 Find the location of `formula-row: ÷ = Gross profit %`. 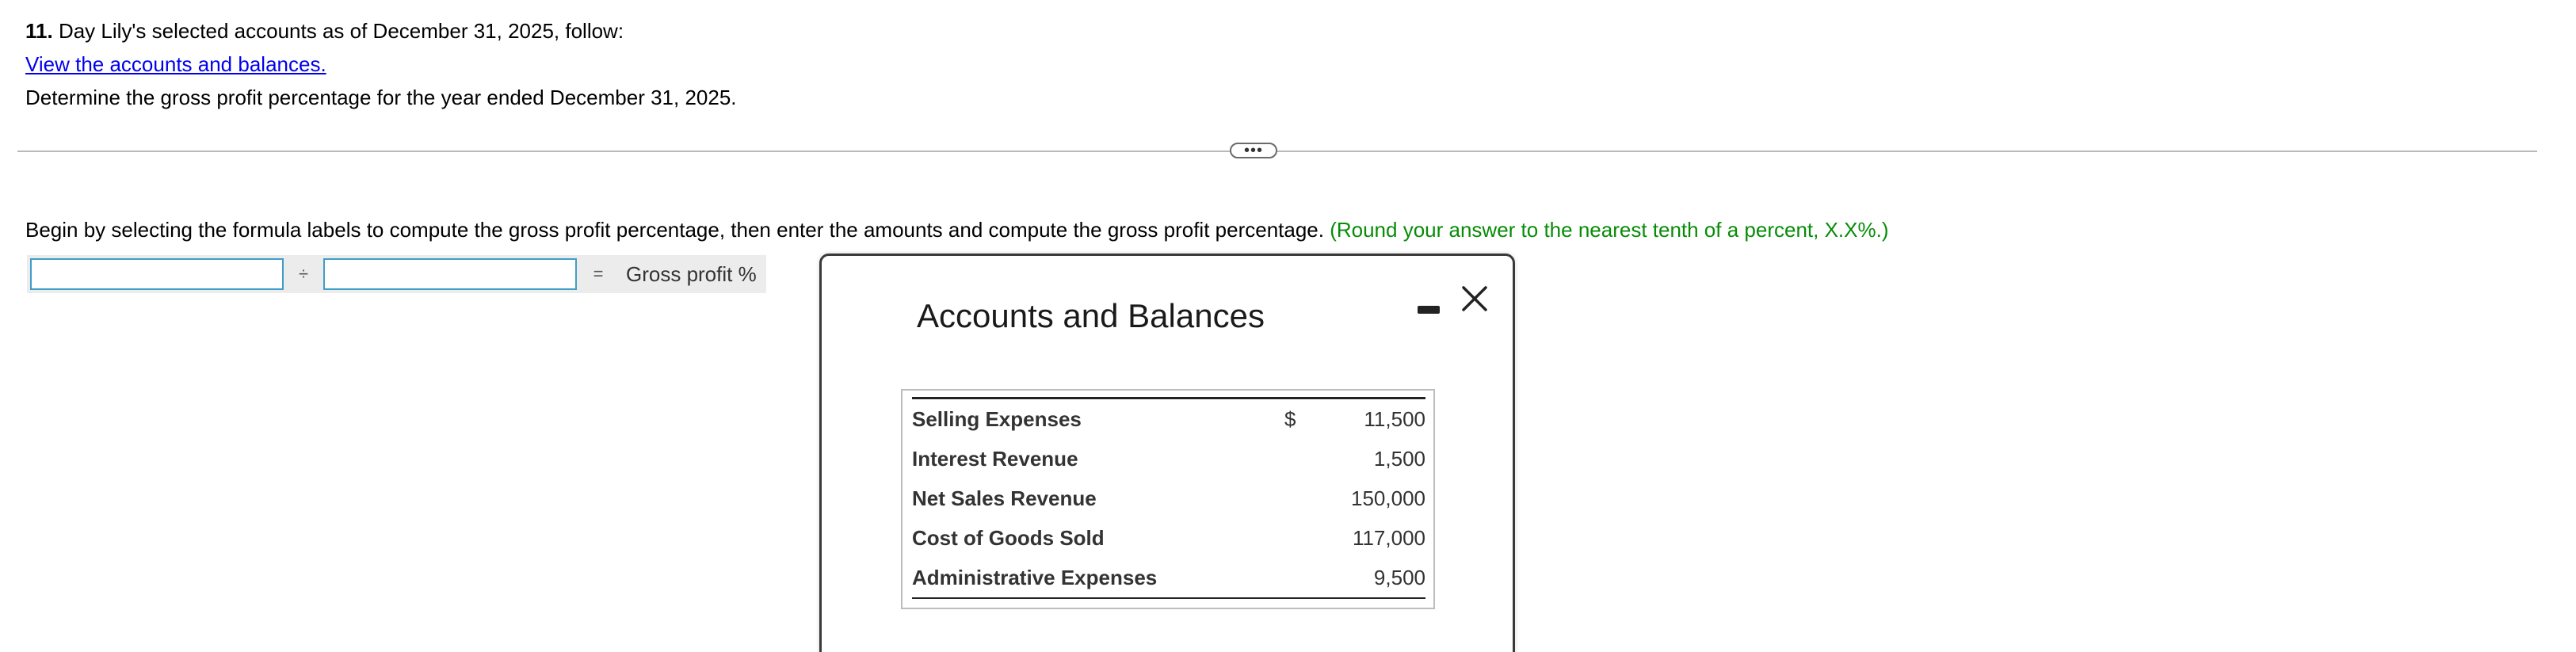

formula-row: ÷ = Gross profit % is located at coordinates (396, 274).